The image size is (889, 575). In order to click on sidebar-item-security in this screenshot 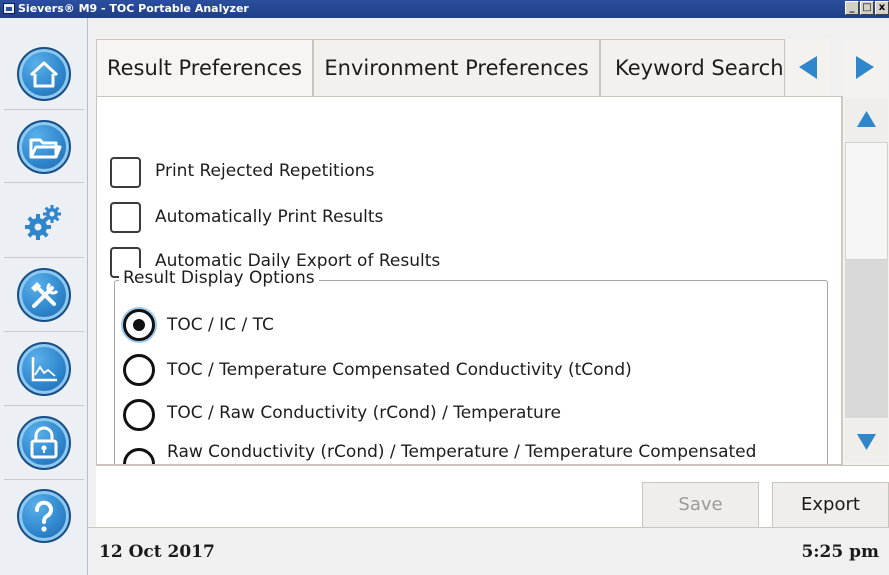, I will do `click(44, 443)`.